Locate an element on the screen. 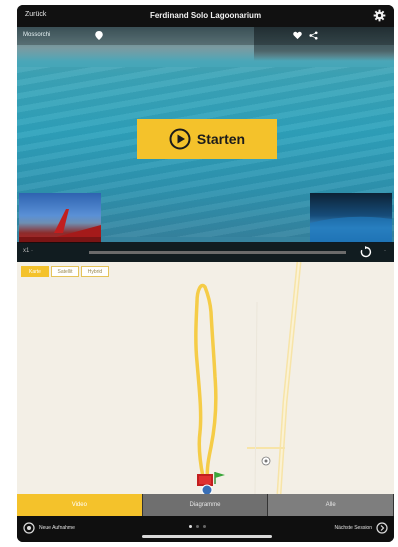 The width and height of the screenshot is (398, 547). kayak-image is located at coordinates (60, 226).